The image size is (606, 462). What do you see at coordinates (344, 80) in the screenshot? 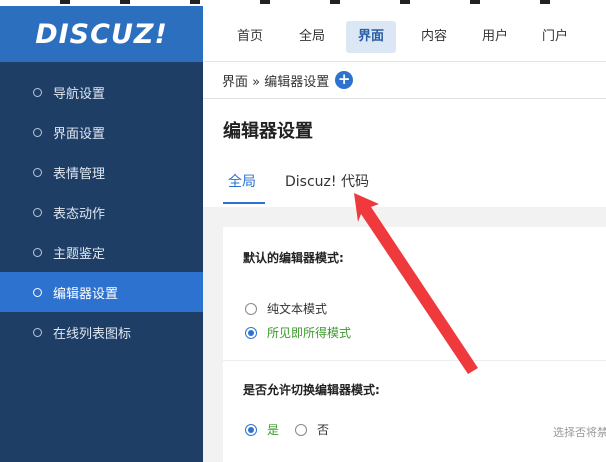
I see `add-shortcut-button: +` at bounding box center [344, 80].